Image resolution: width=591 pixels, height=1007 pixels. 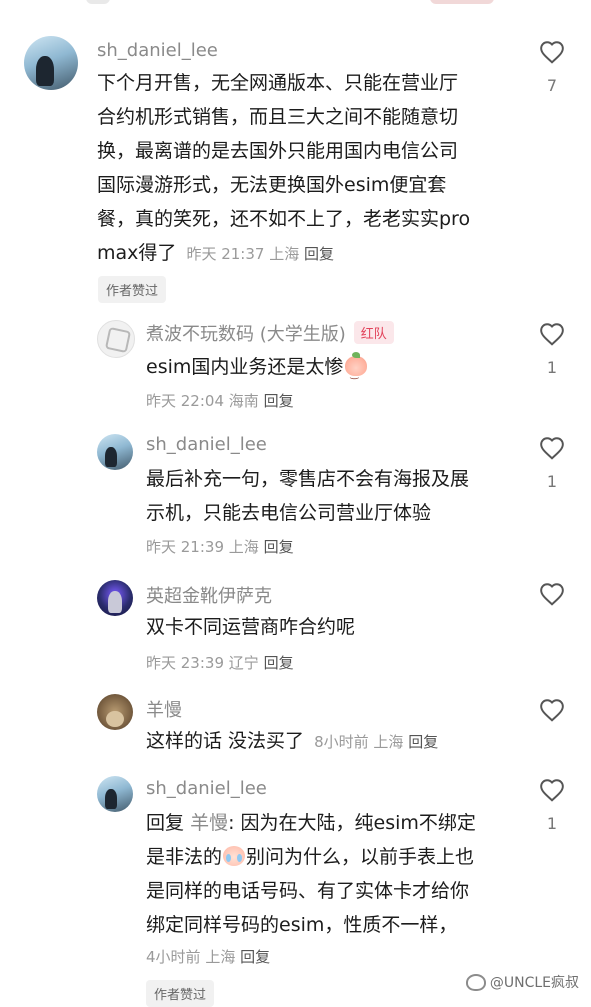 What do you see at coordinates (534, 983) in the screenshot?
I see `watermark-text: @UNCLE疯叔` at bounding box center [534, 983].